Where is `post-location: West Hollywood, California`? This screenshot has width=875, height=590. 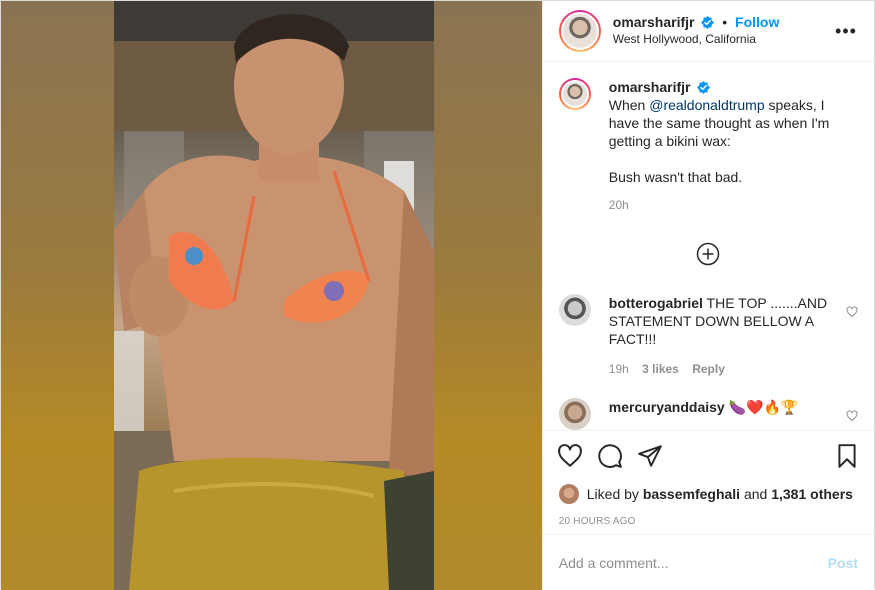 post-location: West Hollywood, California is located at coordinates (723, 39).